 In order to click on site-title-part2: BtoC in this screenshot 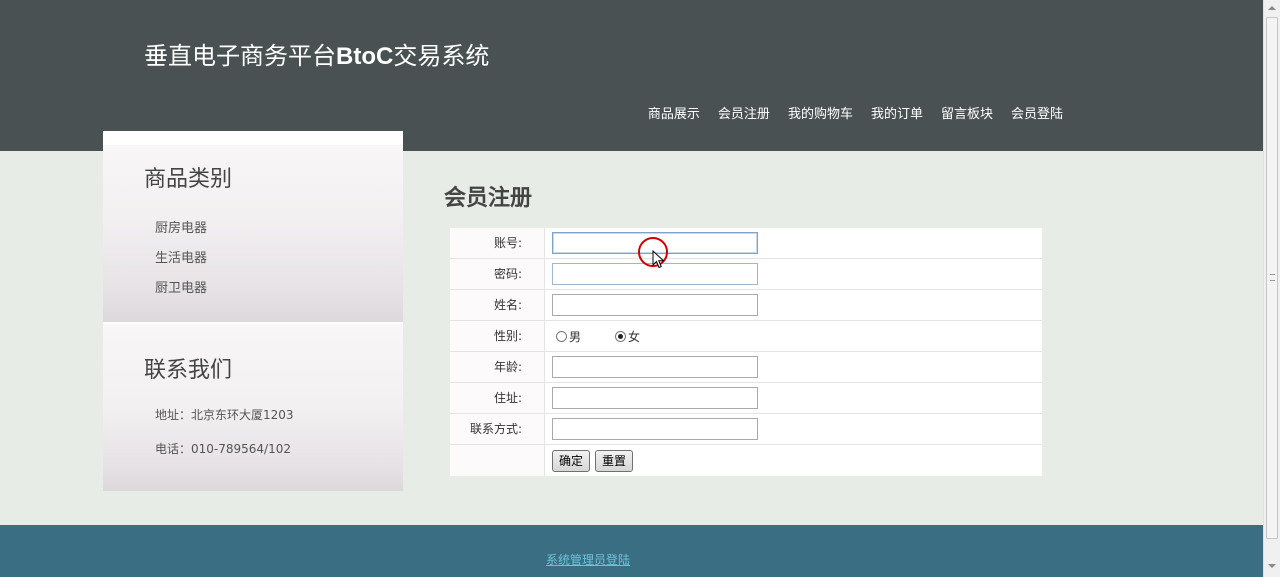, I will do `click(365, 56)`.